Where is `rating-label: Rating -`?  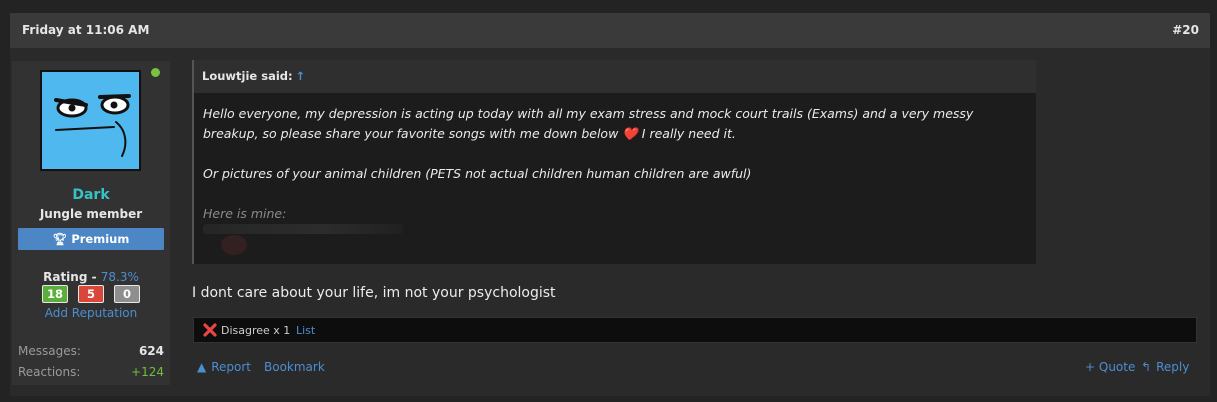
rating-label: Rating - is located at coordinates (72, 277).